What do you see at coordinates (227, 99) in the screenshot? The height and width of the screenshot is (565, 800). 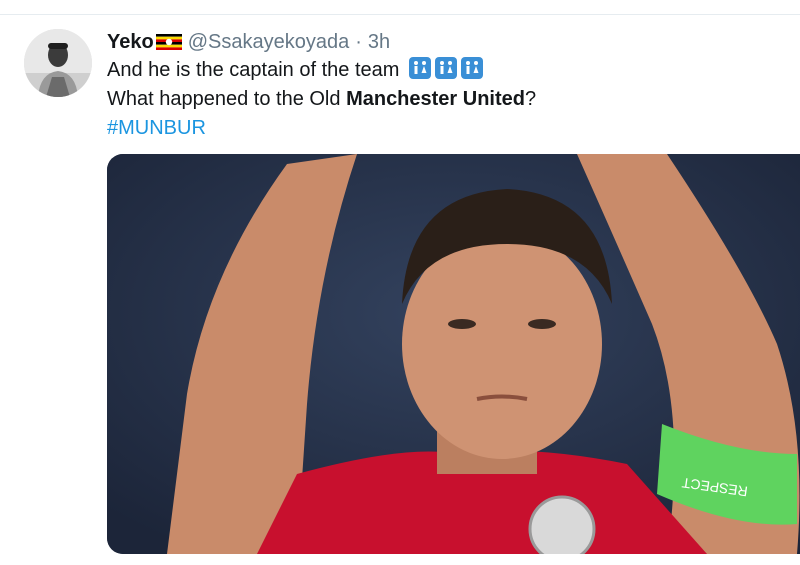 I see `tweet-text-2-prefix: What happened to the Old` at bounding box center [227, 99].